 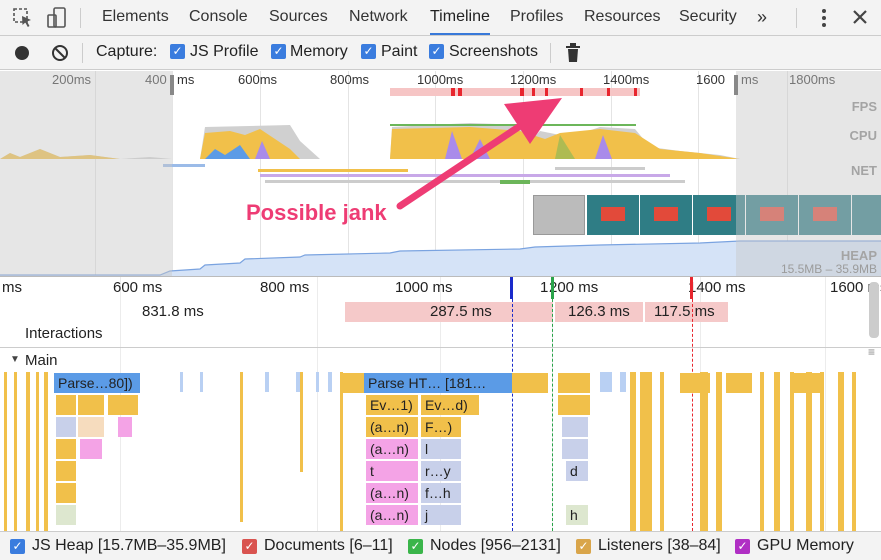 I want to click on documents-label: Documents [6–11], so click(x=328, y=546).